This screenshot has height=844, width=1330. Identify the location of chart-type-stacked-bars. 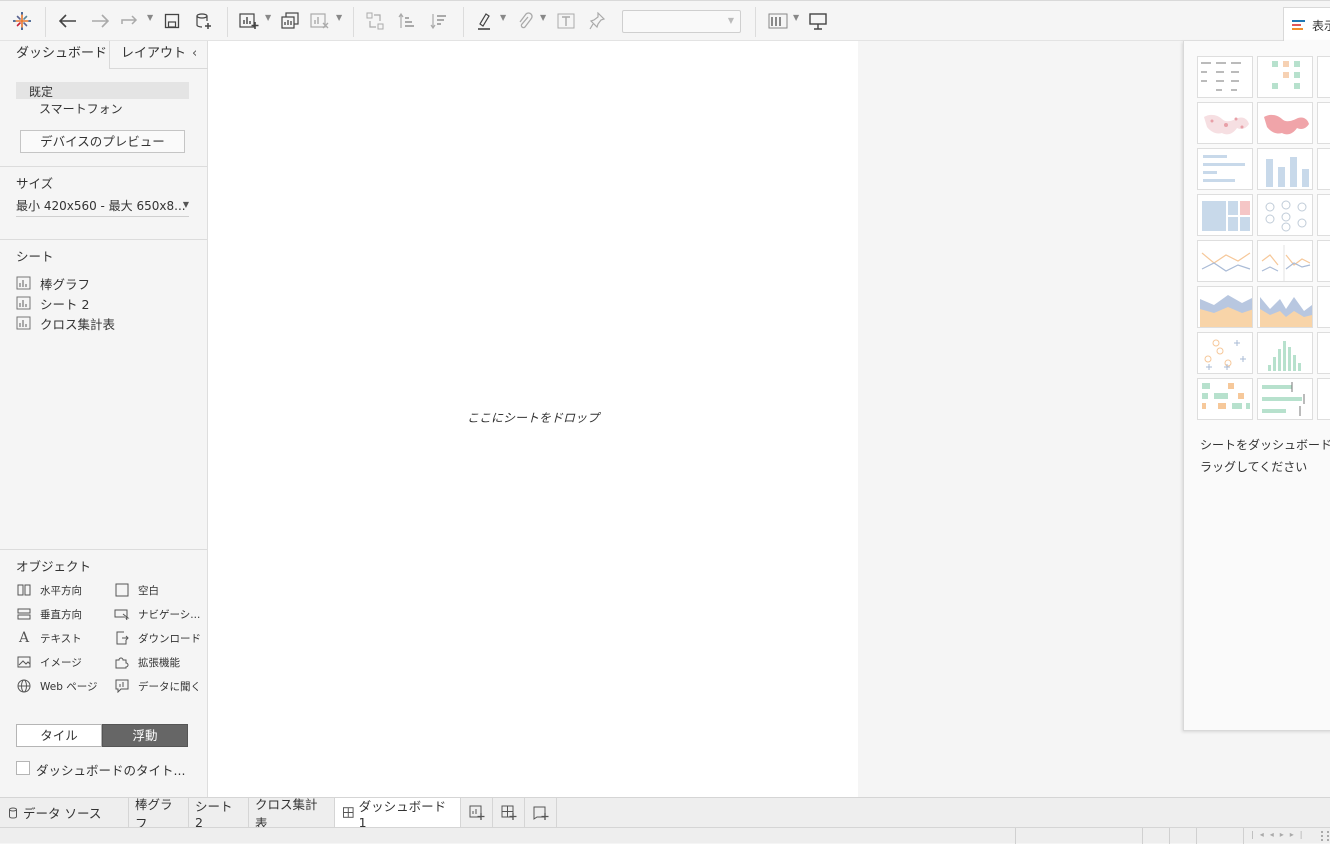
(1285, 169).